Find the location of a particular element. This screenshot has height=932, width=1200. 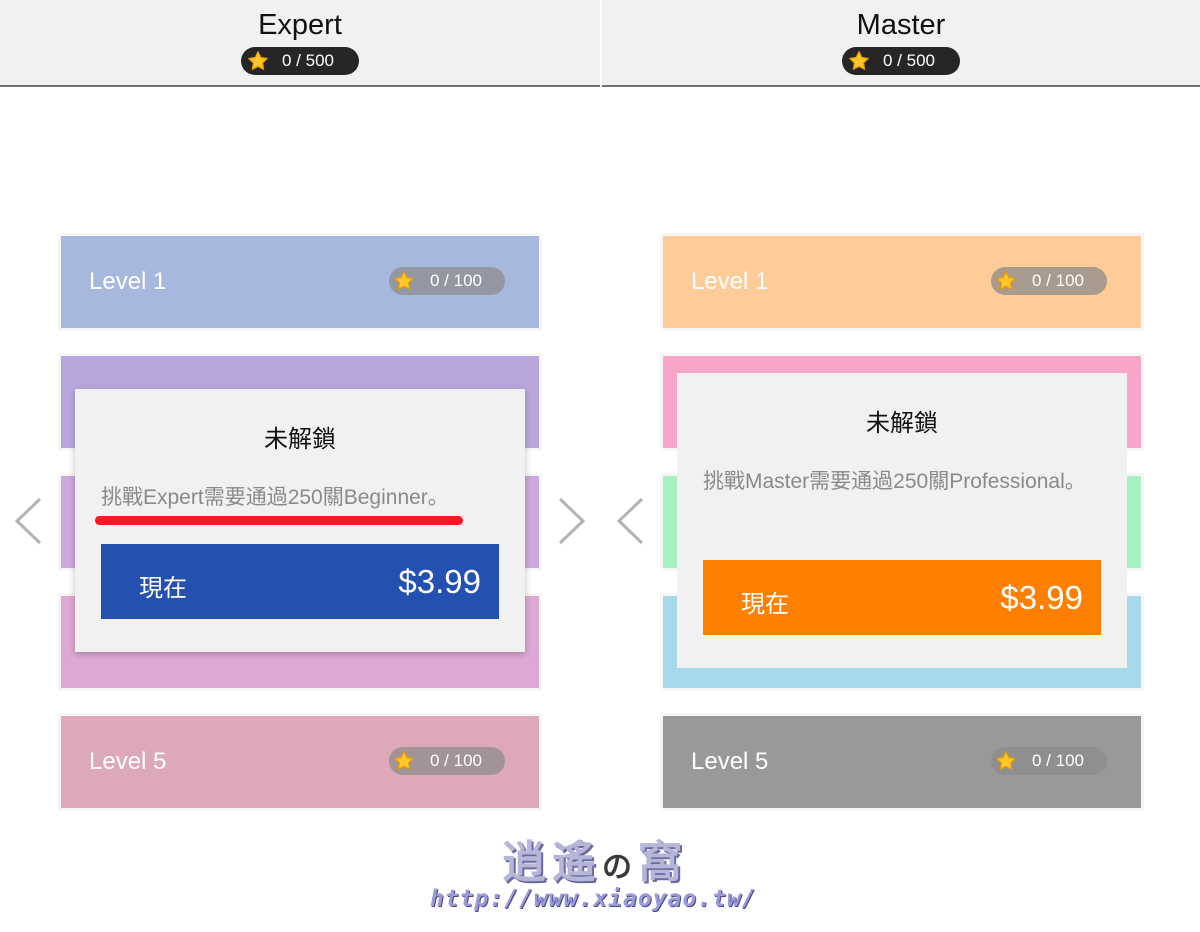

watermark-logo: 逍遙の窩 is located at coordinates (595, 862).